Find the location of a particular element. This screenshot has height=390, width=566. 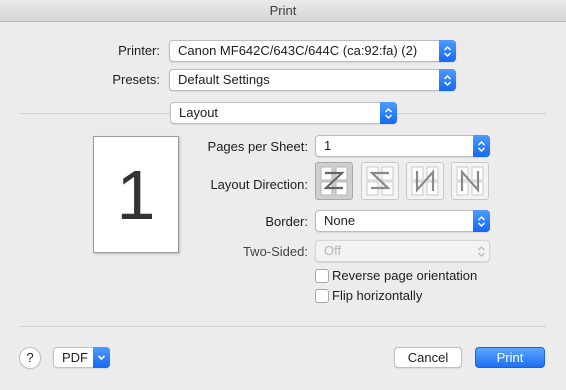

page-preview: 1 is located at coordinates (136, 194).